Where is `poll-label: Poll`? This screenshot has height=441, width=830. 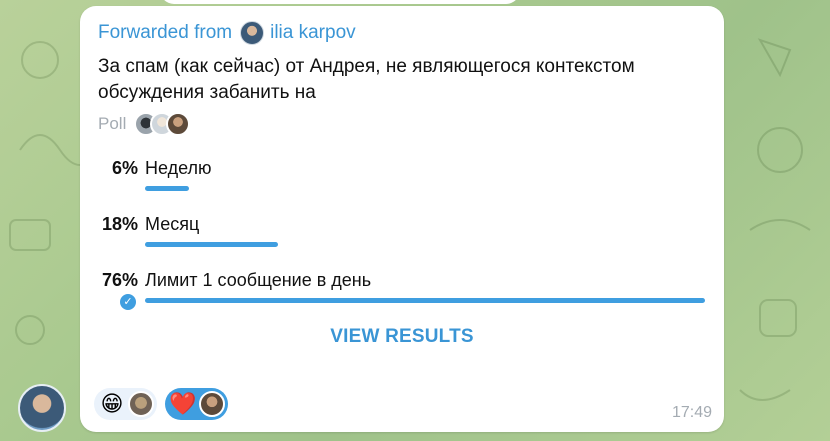
poll-label: Poll is located at coordinates (112, 123).